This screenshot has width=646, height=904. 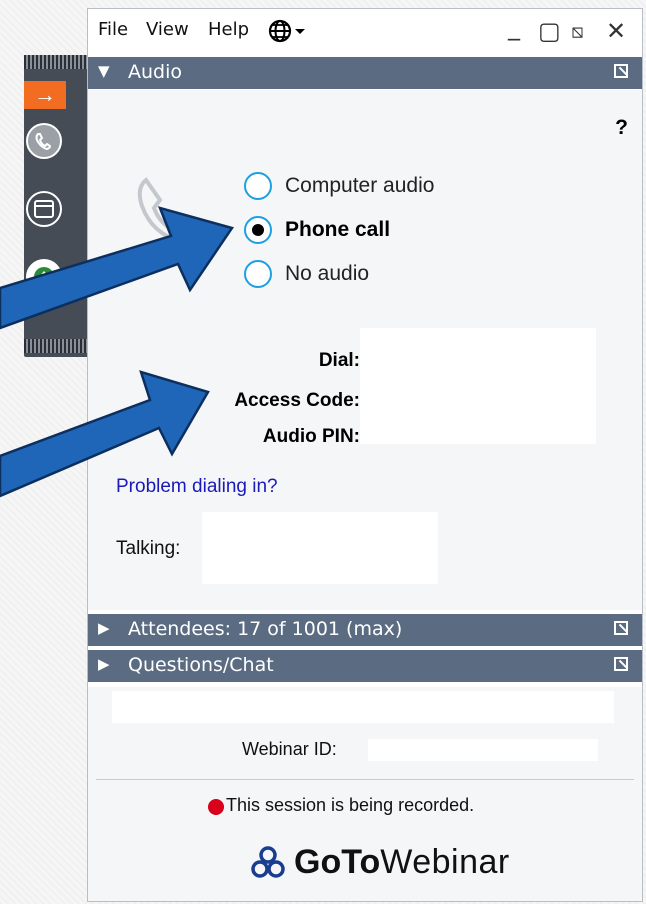 I want to click on menu-bar: File View Help _ ▢ ⧅ ✕, so click(x=365, y=31).